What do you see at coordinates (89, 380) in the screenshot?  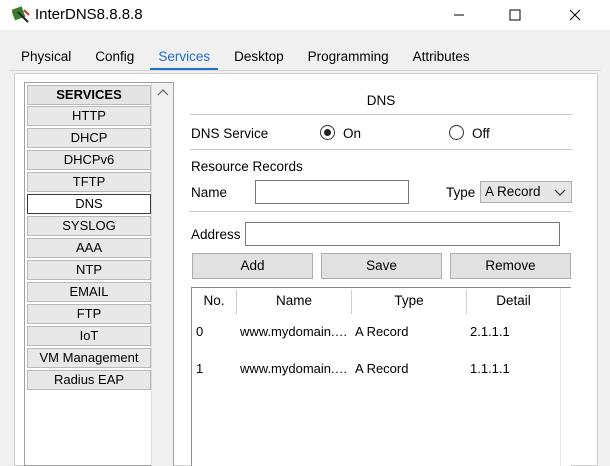 I see `service-item-radius-eap: Radius EAP` at bounding box center [89, 380].